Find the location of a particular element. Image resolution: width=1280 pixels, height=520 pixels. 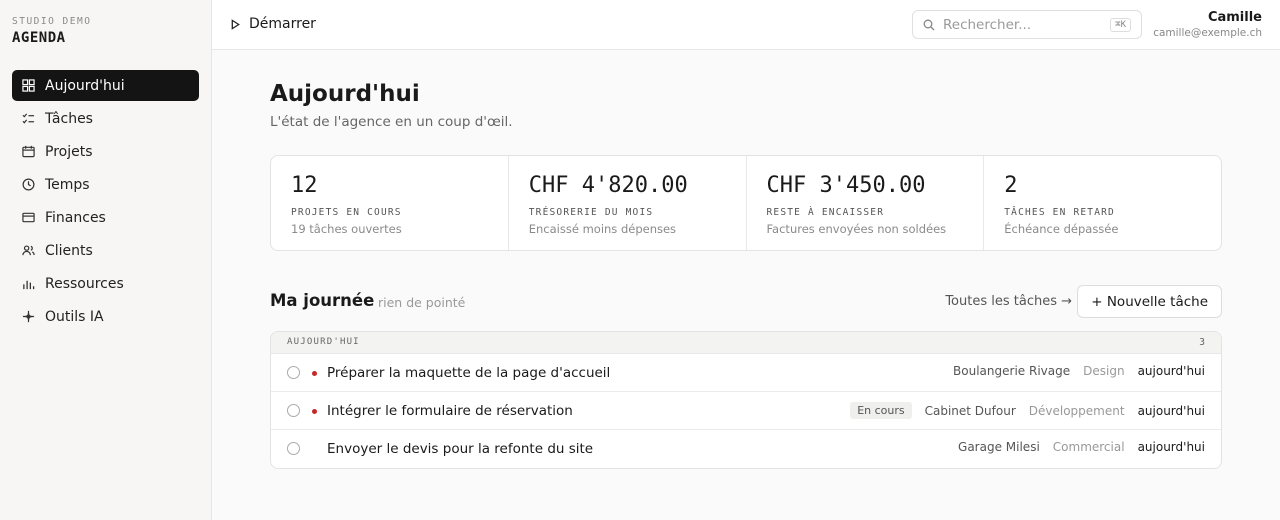

checklist-icon is located at coordinates (28, 118).